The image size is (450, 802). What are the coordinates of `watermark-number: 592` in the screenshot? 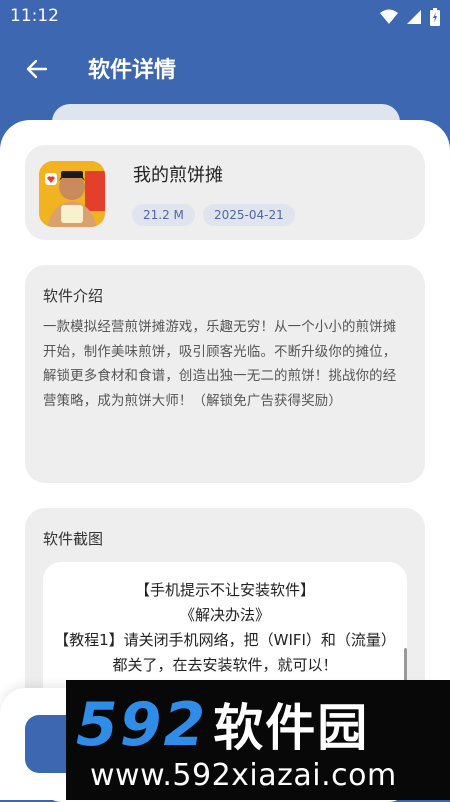 It's located at (142, 725).